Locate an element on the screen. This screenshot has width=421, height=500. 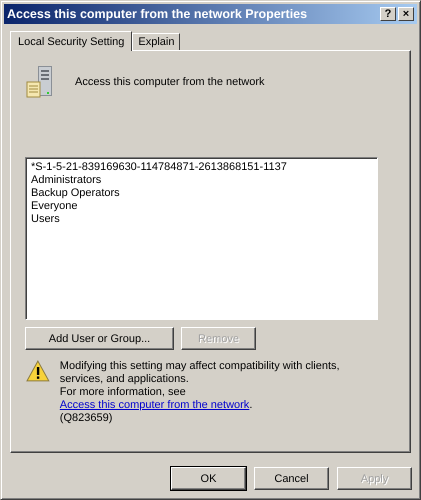
account-item: Users is located at coordinates (45, 219).